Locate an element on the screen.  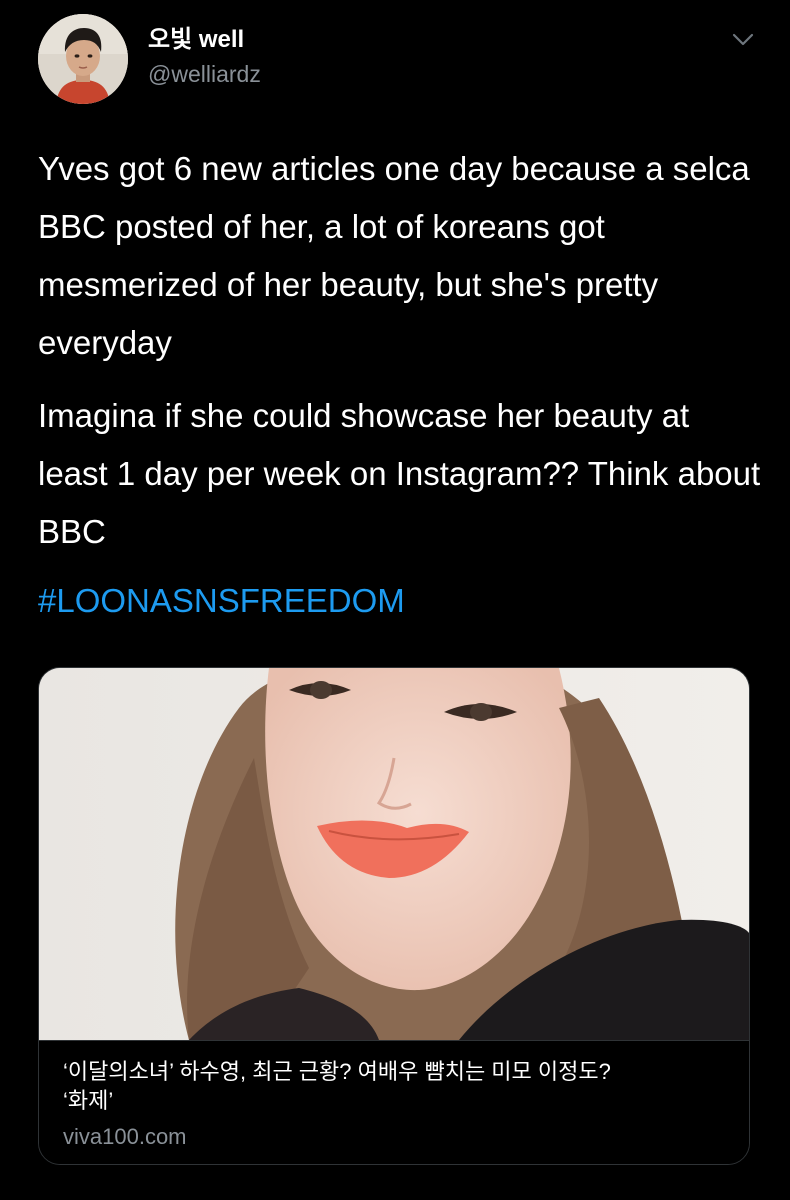
link-preview-title: ‘이달의소녀’ 하수영, 최근 근황? 여배우 뺨치는 미모 이정도? ‘화제’ is located at coordinates (393, 1086).